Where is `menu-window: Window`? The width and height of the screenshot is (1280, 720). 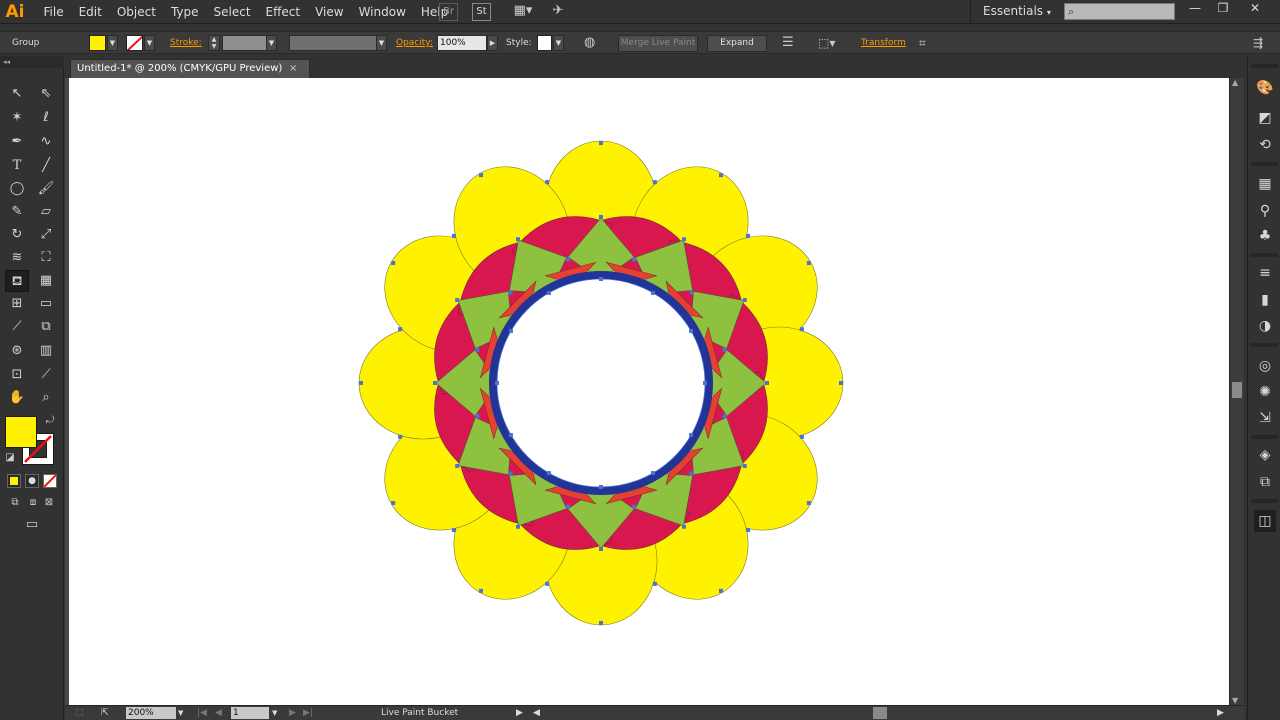 menu-window: Window is located at coordinates (382, 12).